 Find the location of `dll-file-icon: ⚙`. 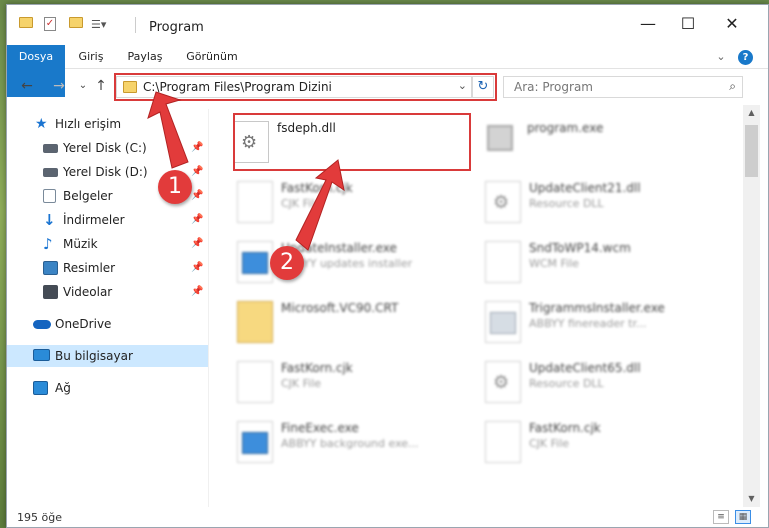

dll-file-icon: ⚙ is located at coordinates (503, 382).